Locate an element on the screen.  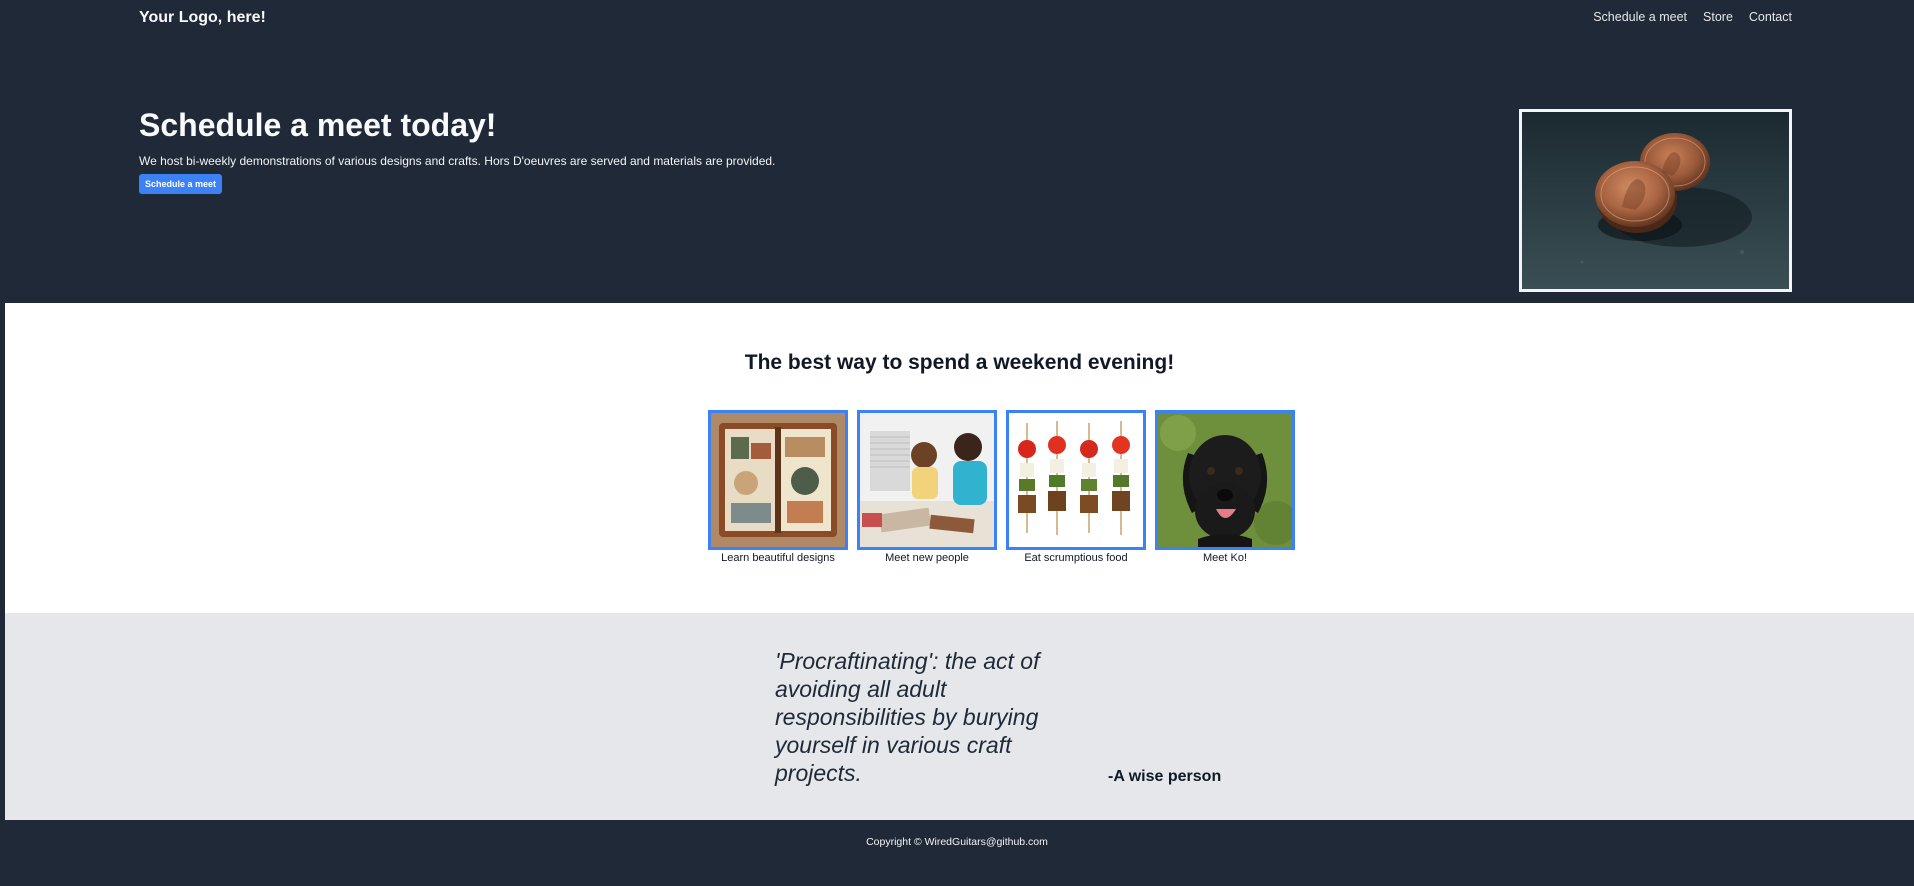
feature-card-ko: Meet Ko! is located at coordinates (1225, 487).